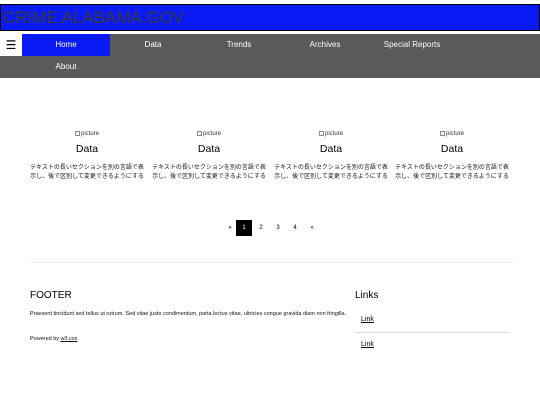 The height and width of the screenshot is (405, 540). I want to click on nav-home: Home, so click(66, 45).